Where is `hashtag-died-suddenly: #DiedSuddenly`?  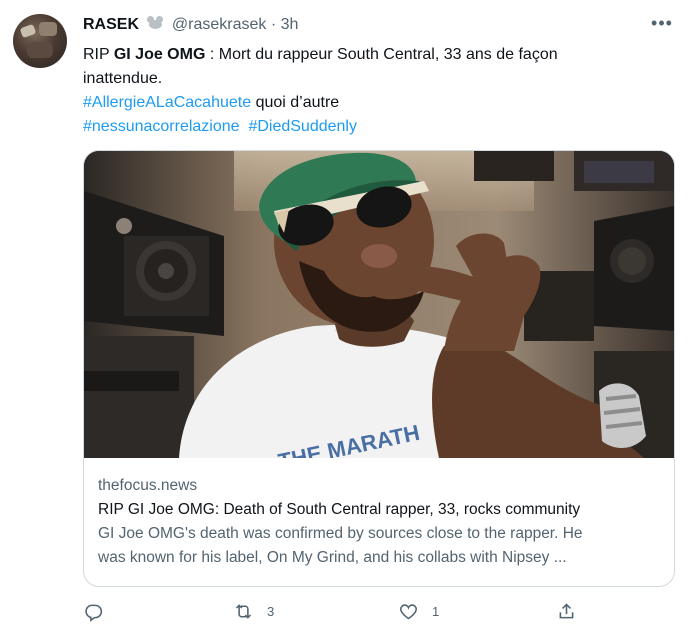
hashtag-died-suddenly: #DiedSuddenly is located at coordinates (302, 126).